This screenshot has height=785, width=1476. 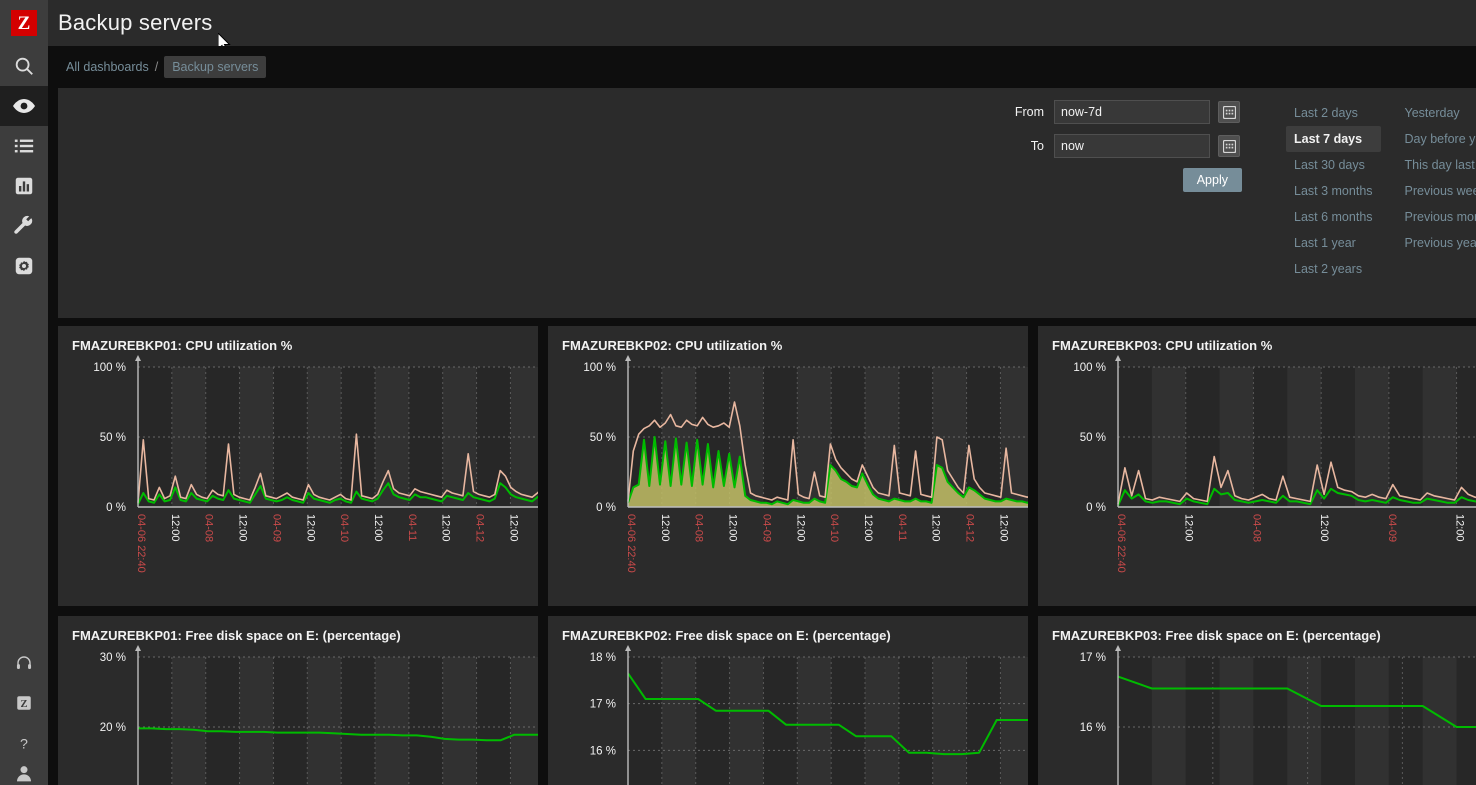 What do you see at coordinates (672, 345) in the screenshot?
I see `panel-title: FMAZUREBKP02: CPU utilization %` at bounding box center [672, 345].